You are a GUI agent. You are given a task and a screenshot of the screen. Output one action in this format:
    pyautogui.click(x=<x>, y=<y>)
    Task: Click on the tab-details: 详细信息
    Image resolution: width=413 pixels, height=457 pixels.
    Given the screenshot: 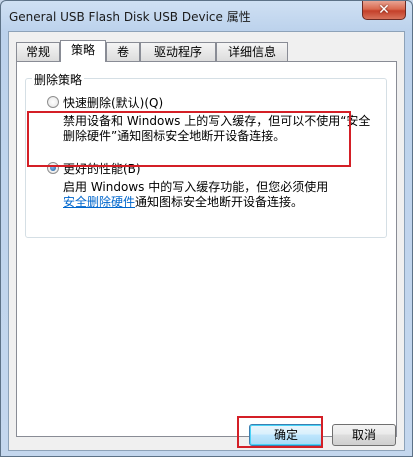 What is the action you would take?
    pyautogui.click(x=252, y=51)
    